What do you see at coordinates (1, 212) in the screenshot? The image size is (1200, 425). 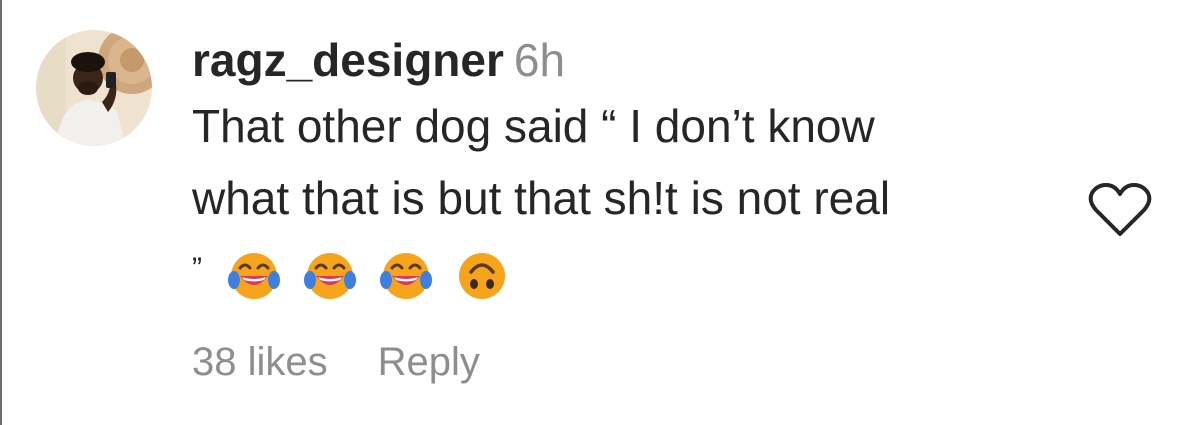 I see `left-border` at bounding box center [1, 212].